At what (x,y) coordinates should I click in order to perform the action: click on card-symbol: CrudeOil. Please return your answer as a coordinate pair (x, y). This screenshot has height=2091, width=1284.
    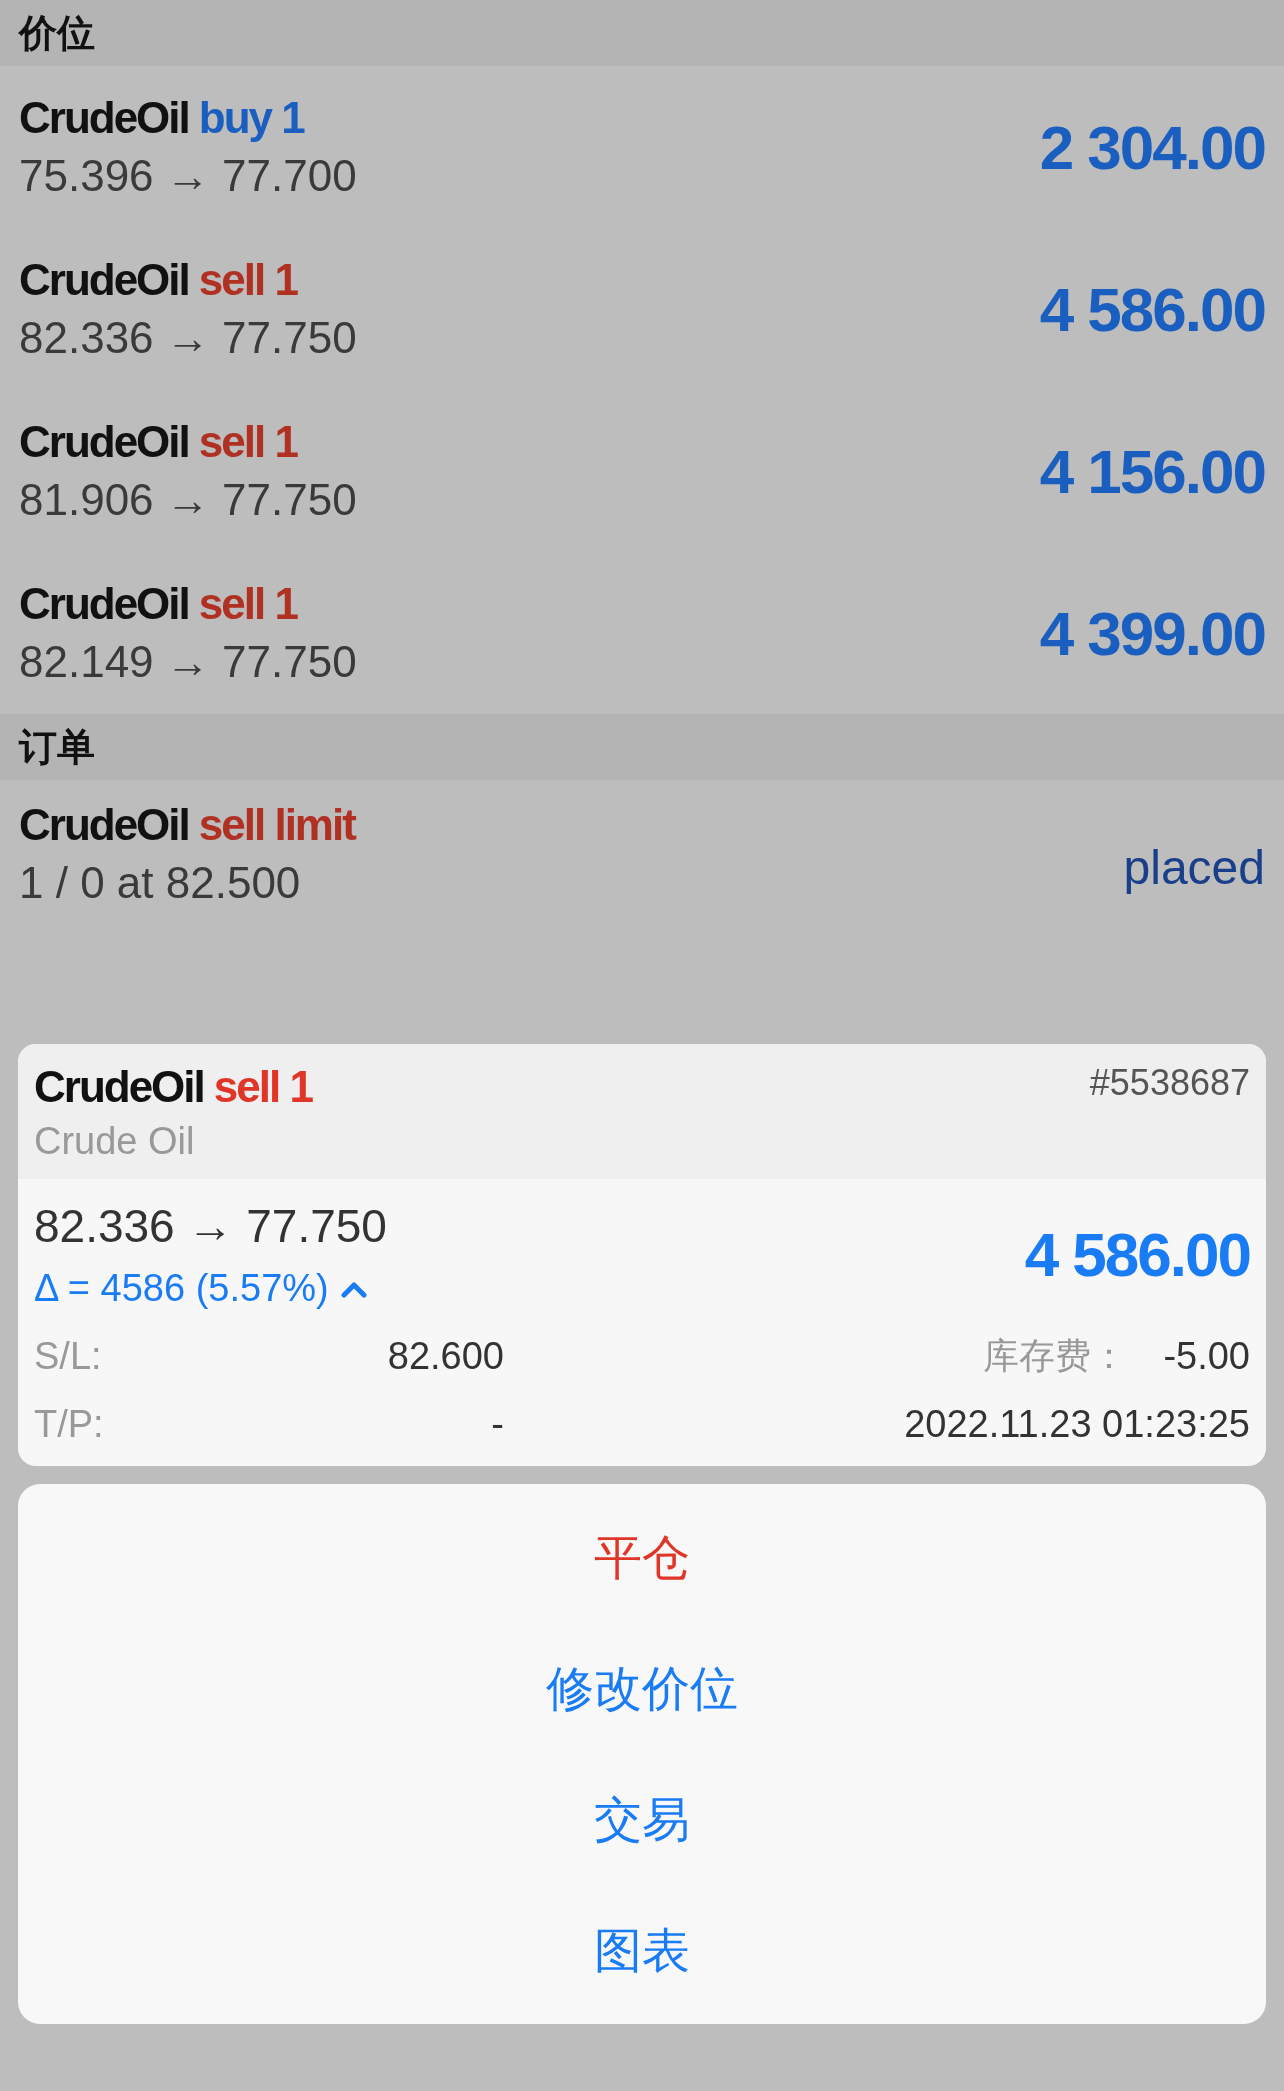
    Looking at the image, I should click on (119, 1087).